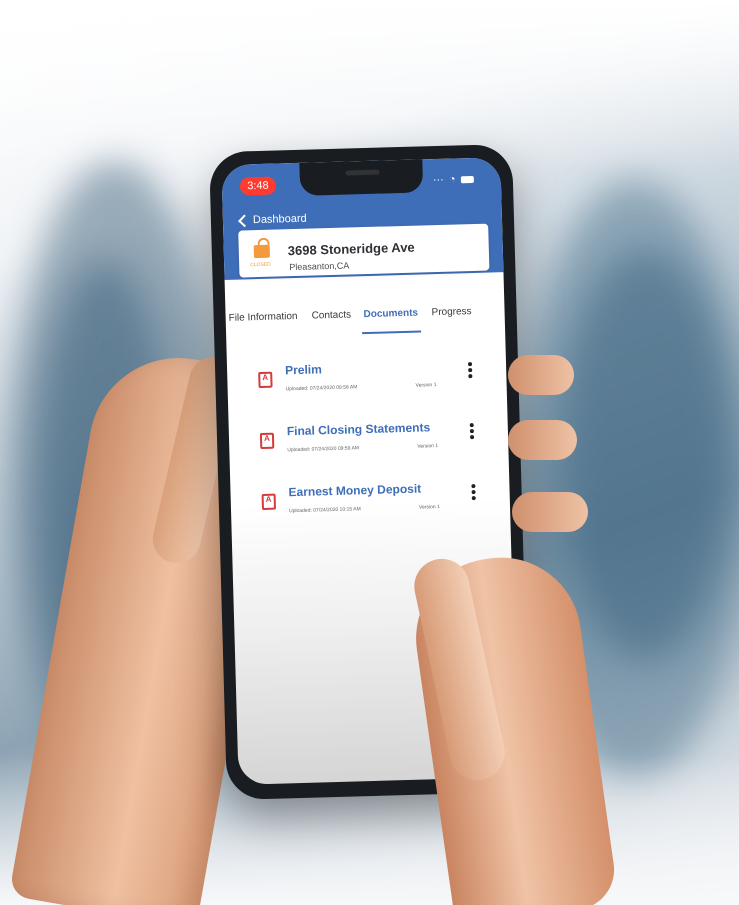 Image resolution: width=739 pixels, height=905 pixels. I want to click on battery-icon, so click(467, 179).